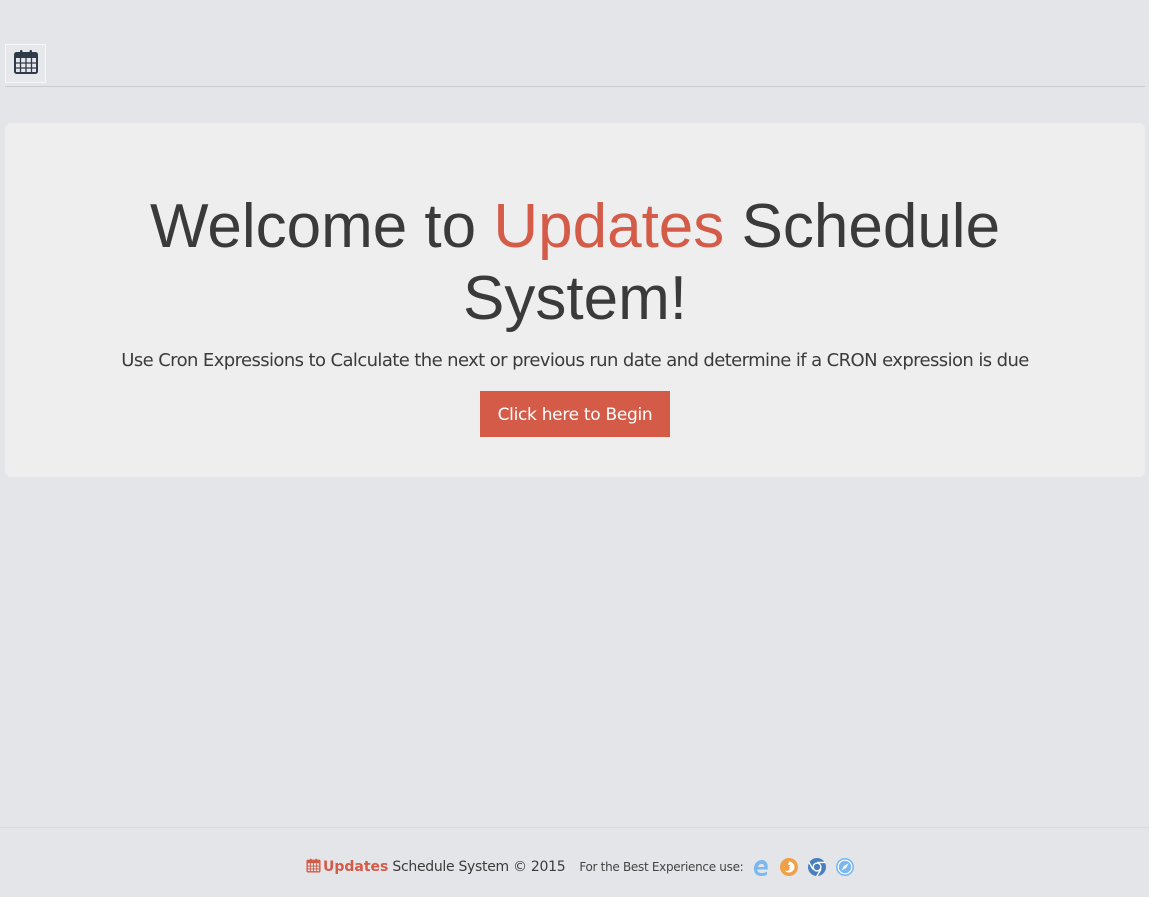 This screenshot has height=897, width=1149. Describe the element at coordinates (479, 867) in the screenshot. I see `footer-copyright: Schedule System © 2015` at that location.